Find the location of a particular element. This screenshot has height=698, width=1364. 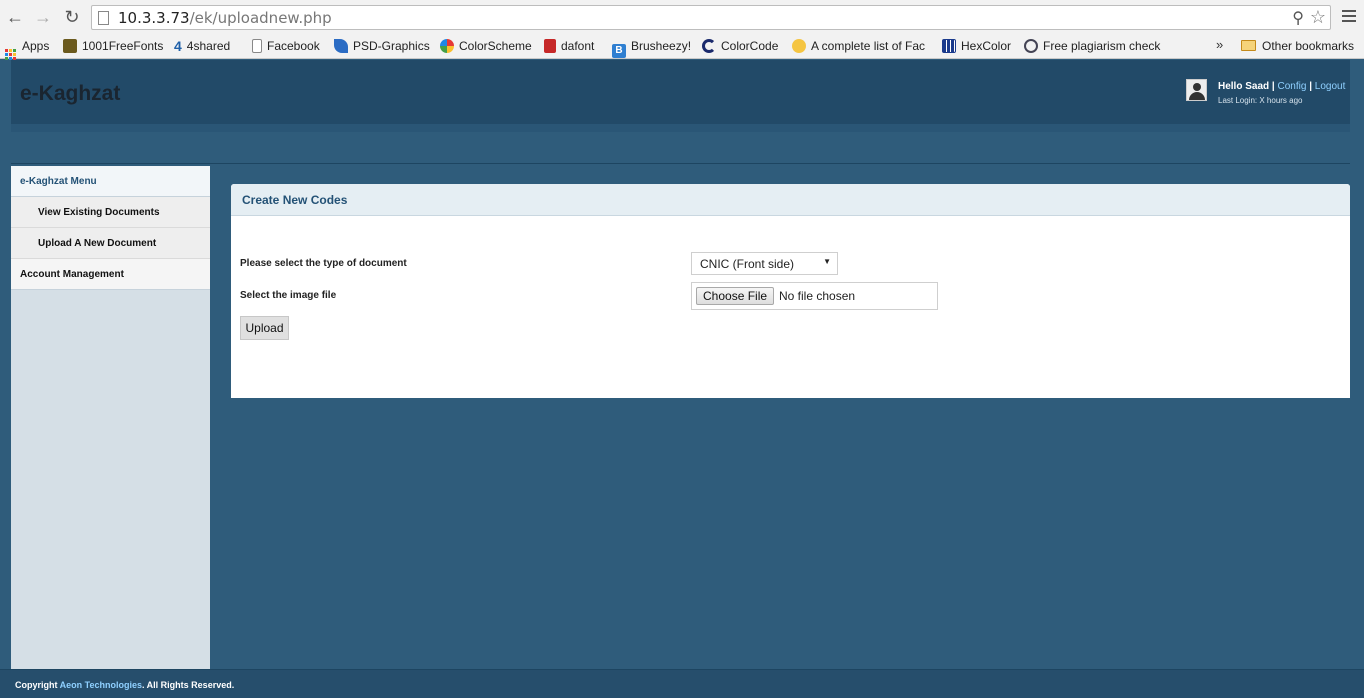

bookmark-facebook-list: A complete list of Fac is located at coordinates (860, 46).